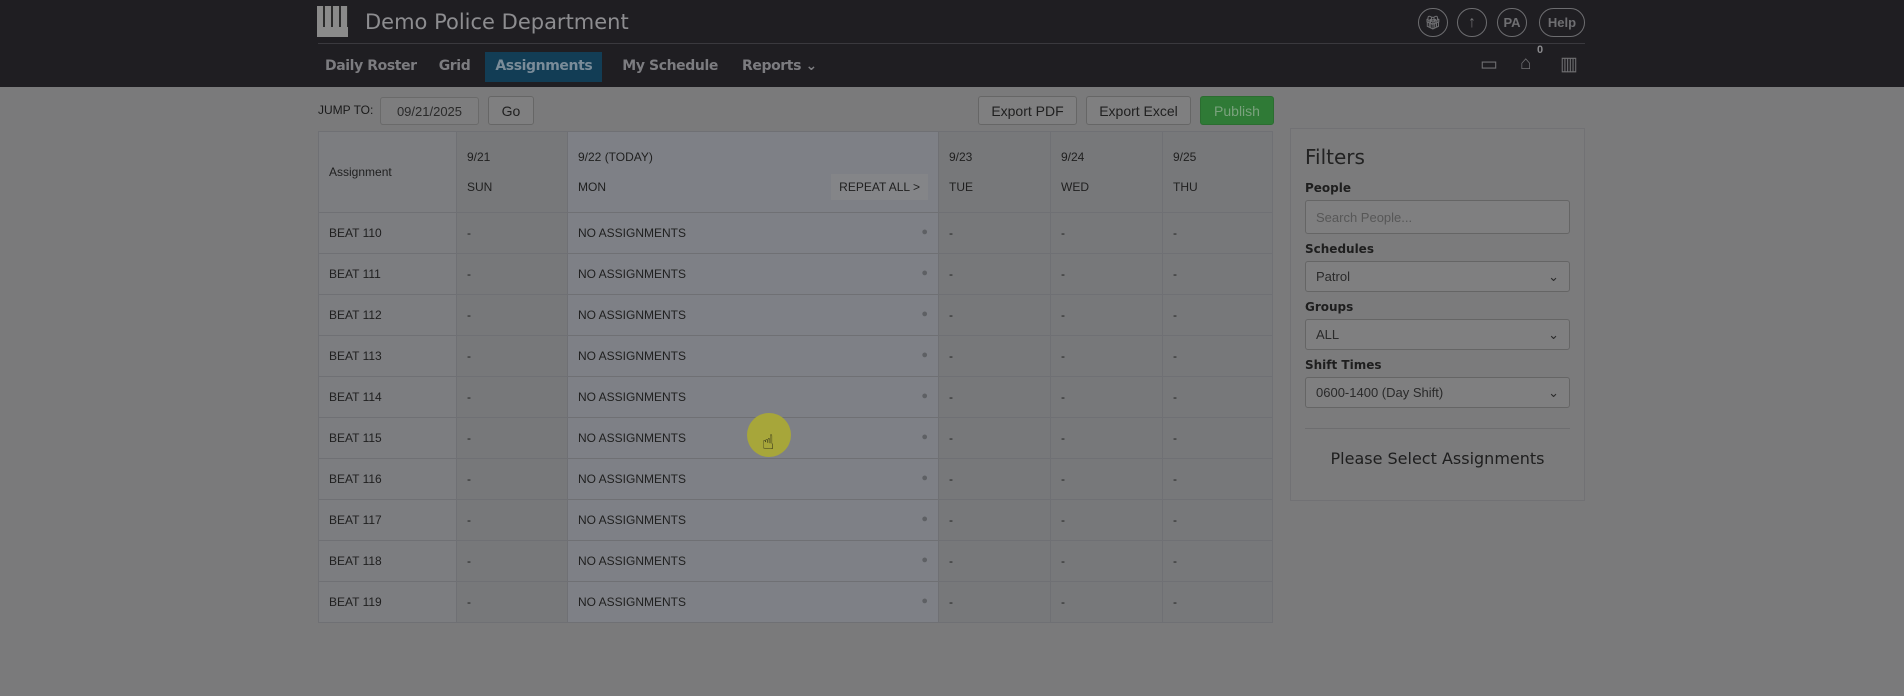 The height and width of the screenshot is (696, 1904). Describe the element at coordinates (1525, 64) in the screenshot. I see `inbox-icon: ⌂` at that location.